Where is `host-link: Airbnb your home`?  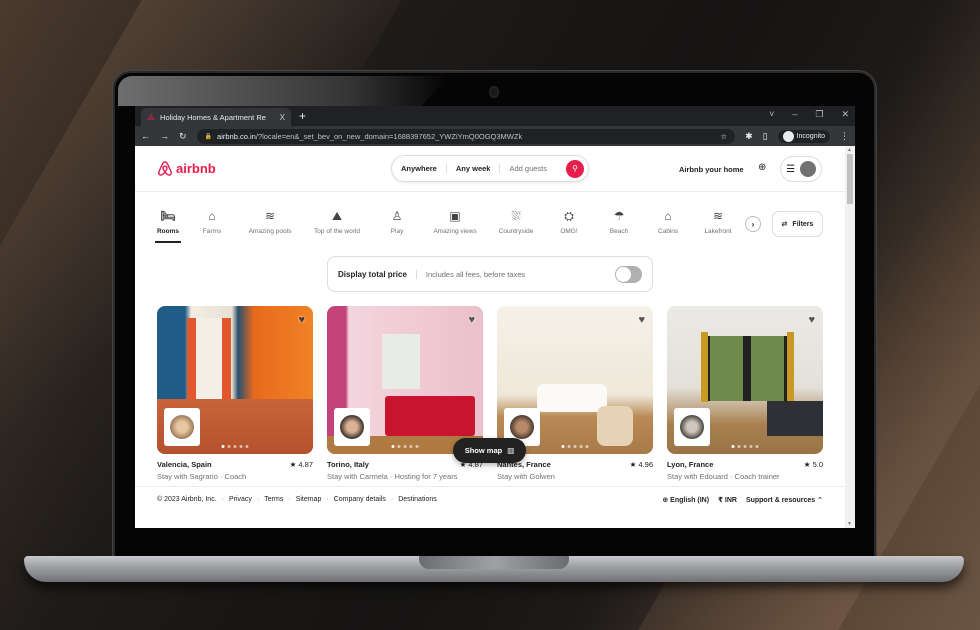
host-link: Airbnb your home is located at coordinates (711, 169).